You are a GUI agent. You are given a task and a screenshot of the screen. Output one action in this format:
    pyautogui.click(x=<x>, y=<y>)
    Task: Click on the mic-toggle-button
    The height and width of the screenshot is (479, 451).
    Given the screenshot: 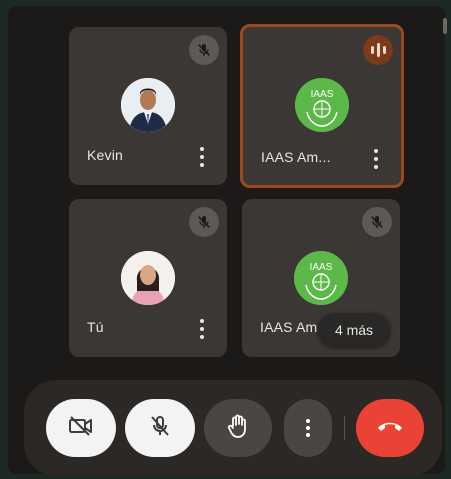 What is the action you would take?
    pyautogui.click(x=160, y=428)
    